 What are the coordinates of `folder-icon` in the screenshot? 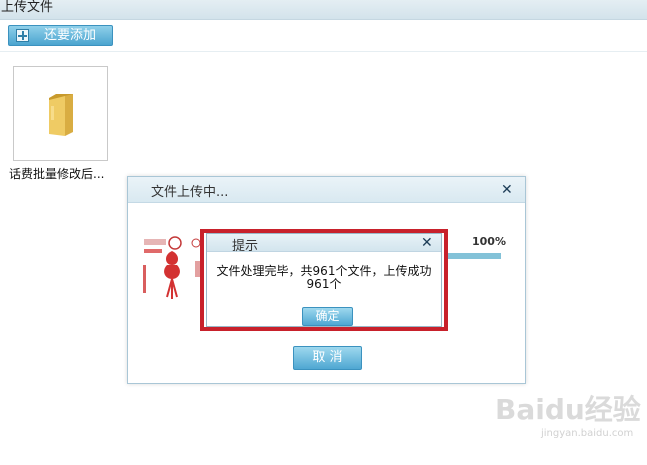 It's located at (61, 115).